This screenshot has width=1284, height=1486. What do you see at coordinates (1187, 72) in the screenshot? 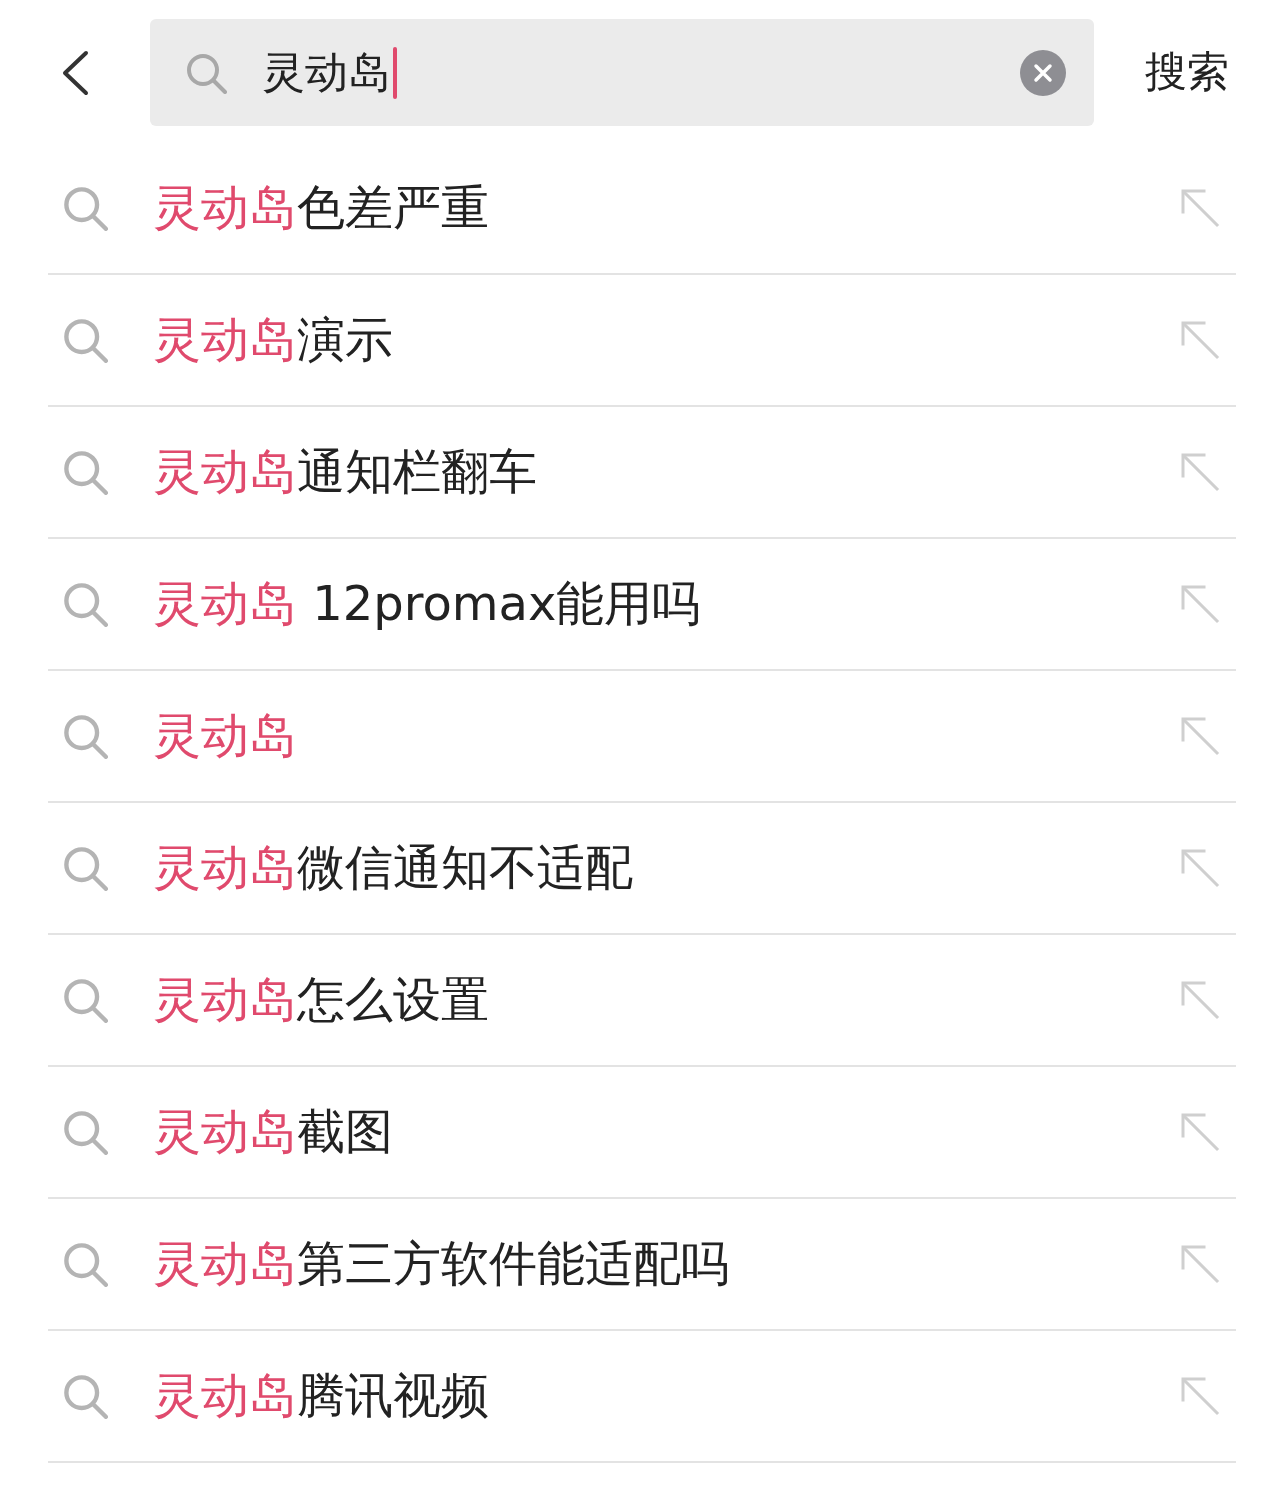
I see `search-button: 搜索` at bounding box center [1187, 72].